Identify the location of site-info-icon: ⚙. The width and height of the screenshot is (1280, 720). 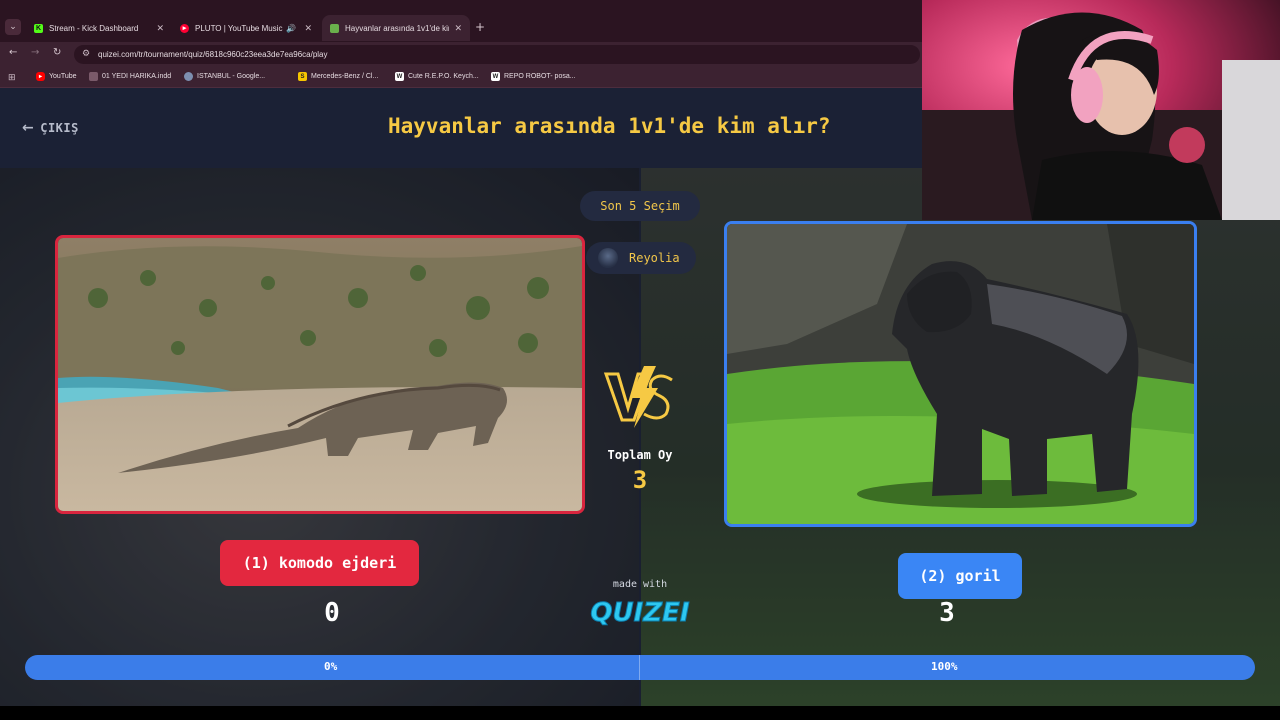
(86, 54).